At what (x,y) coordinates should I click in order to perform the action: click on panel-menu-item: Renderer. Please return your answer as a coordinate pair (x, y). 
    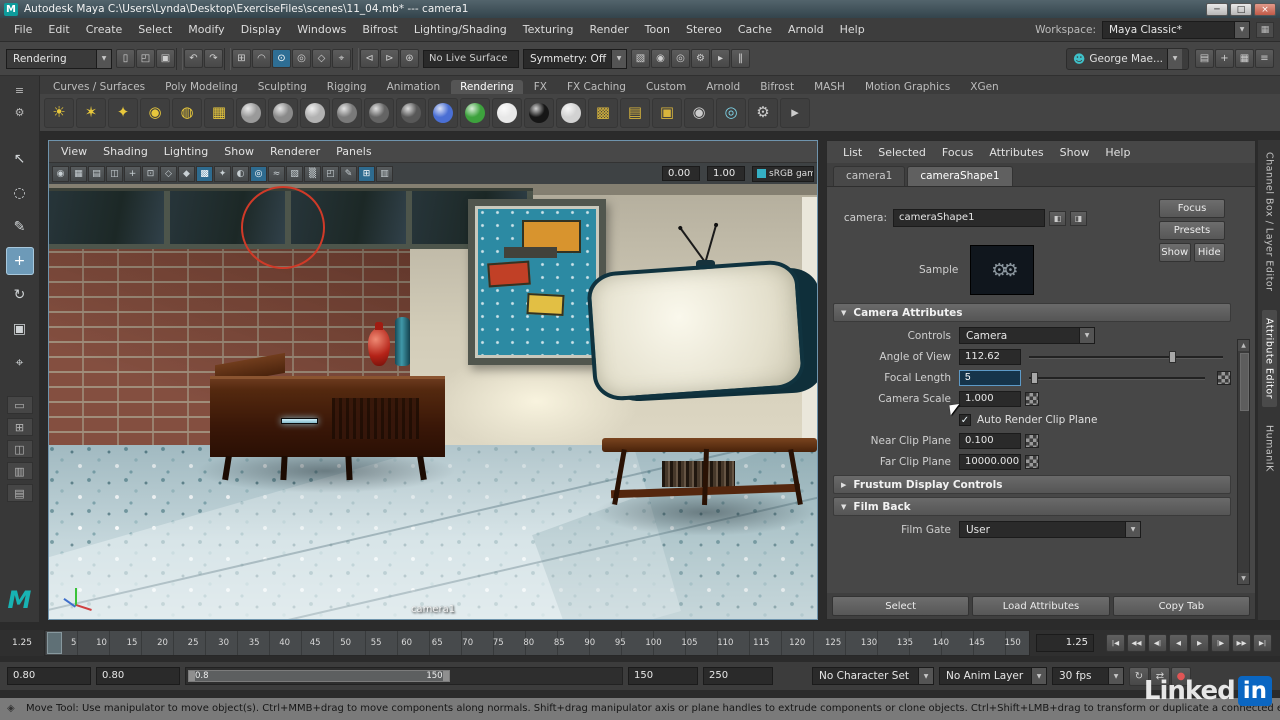
    Looking at the image, I should click on (295, 151).